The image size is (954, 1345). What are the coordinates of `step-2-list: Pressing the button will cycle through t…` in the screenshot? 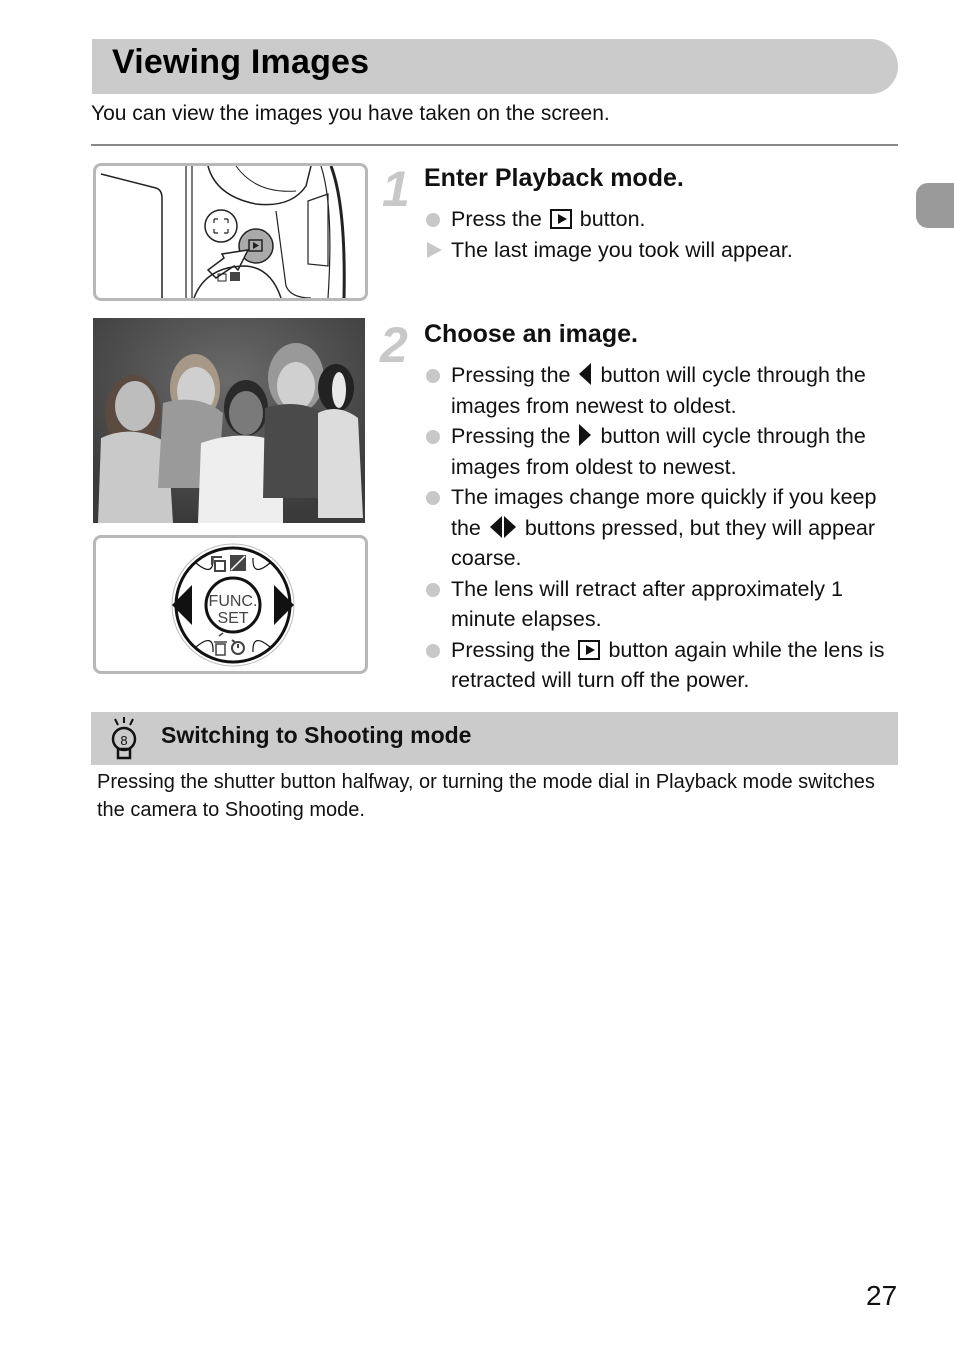 It's located at (661, 528).